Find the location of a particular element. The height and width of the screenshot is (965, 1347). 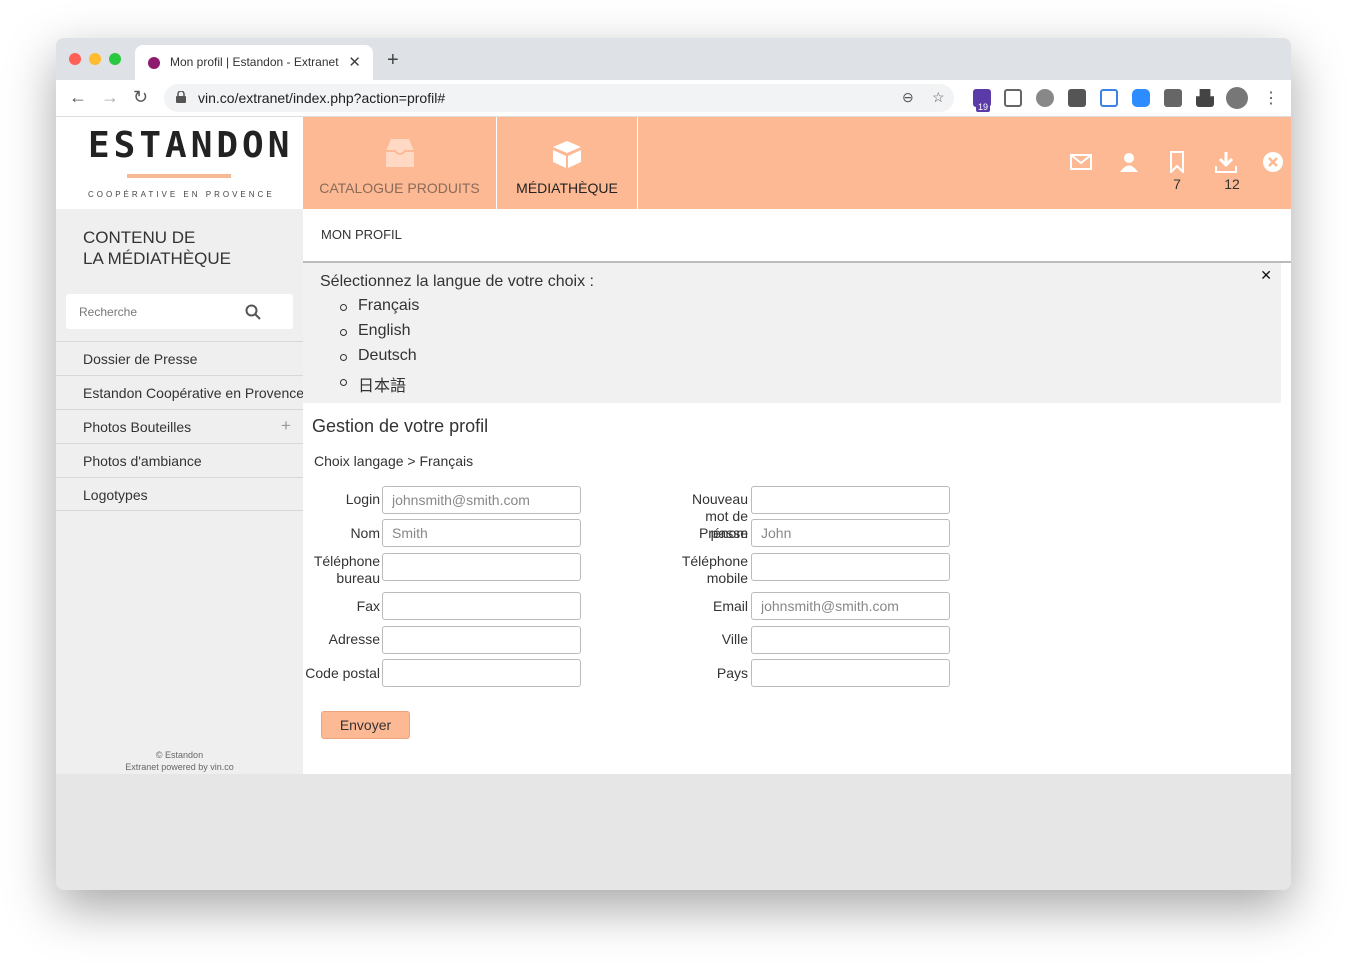

login-input is located at coordinates (481, 500).